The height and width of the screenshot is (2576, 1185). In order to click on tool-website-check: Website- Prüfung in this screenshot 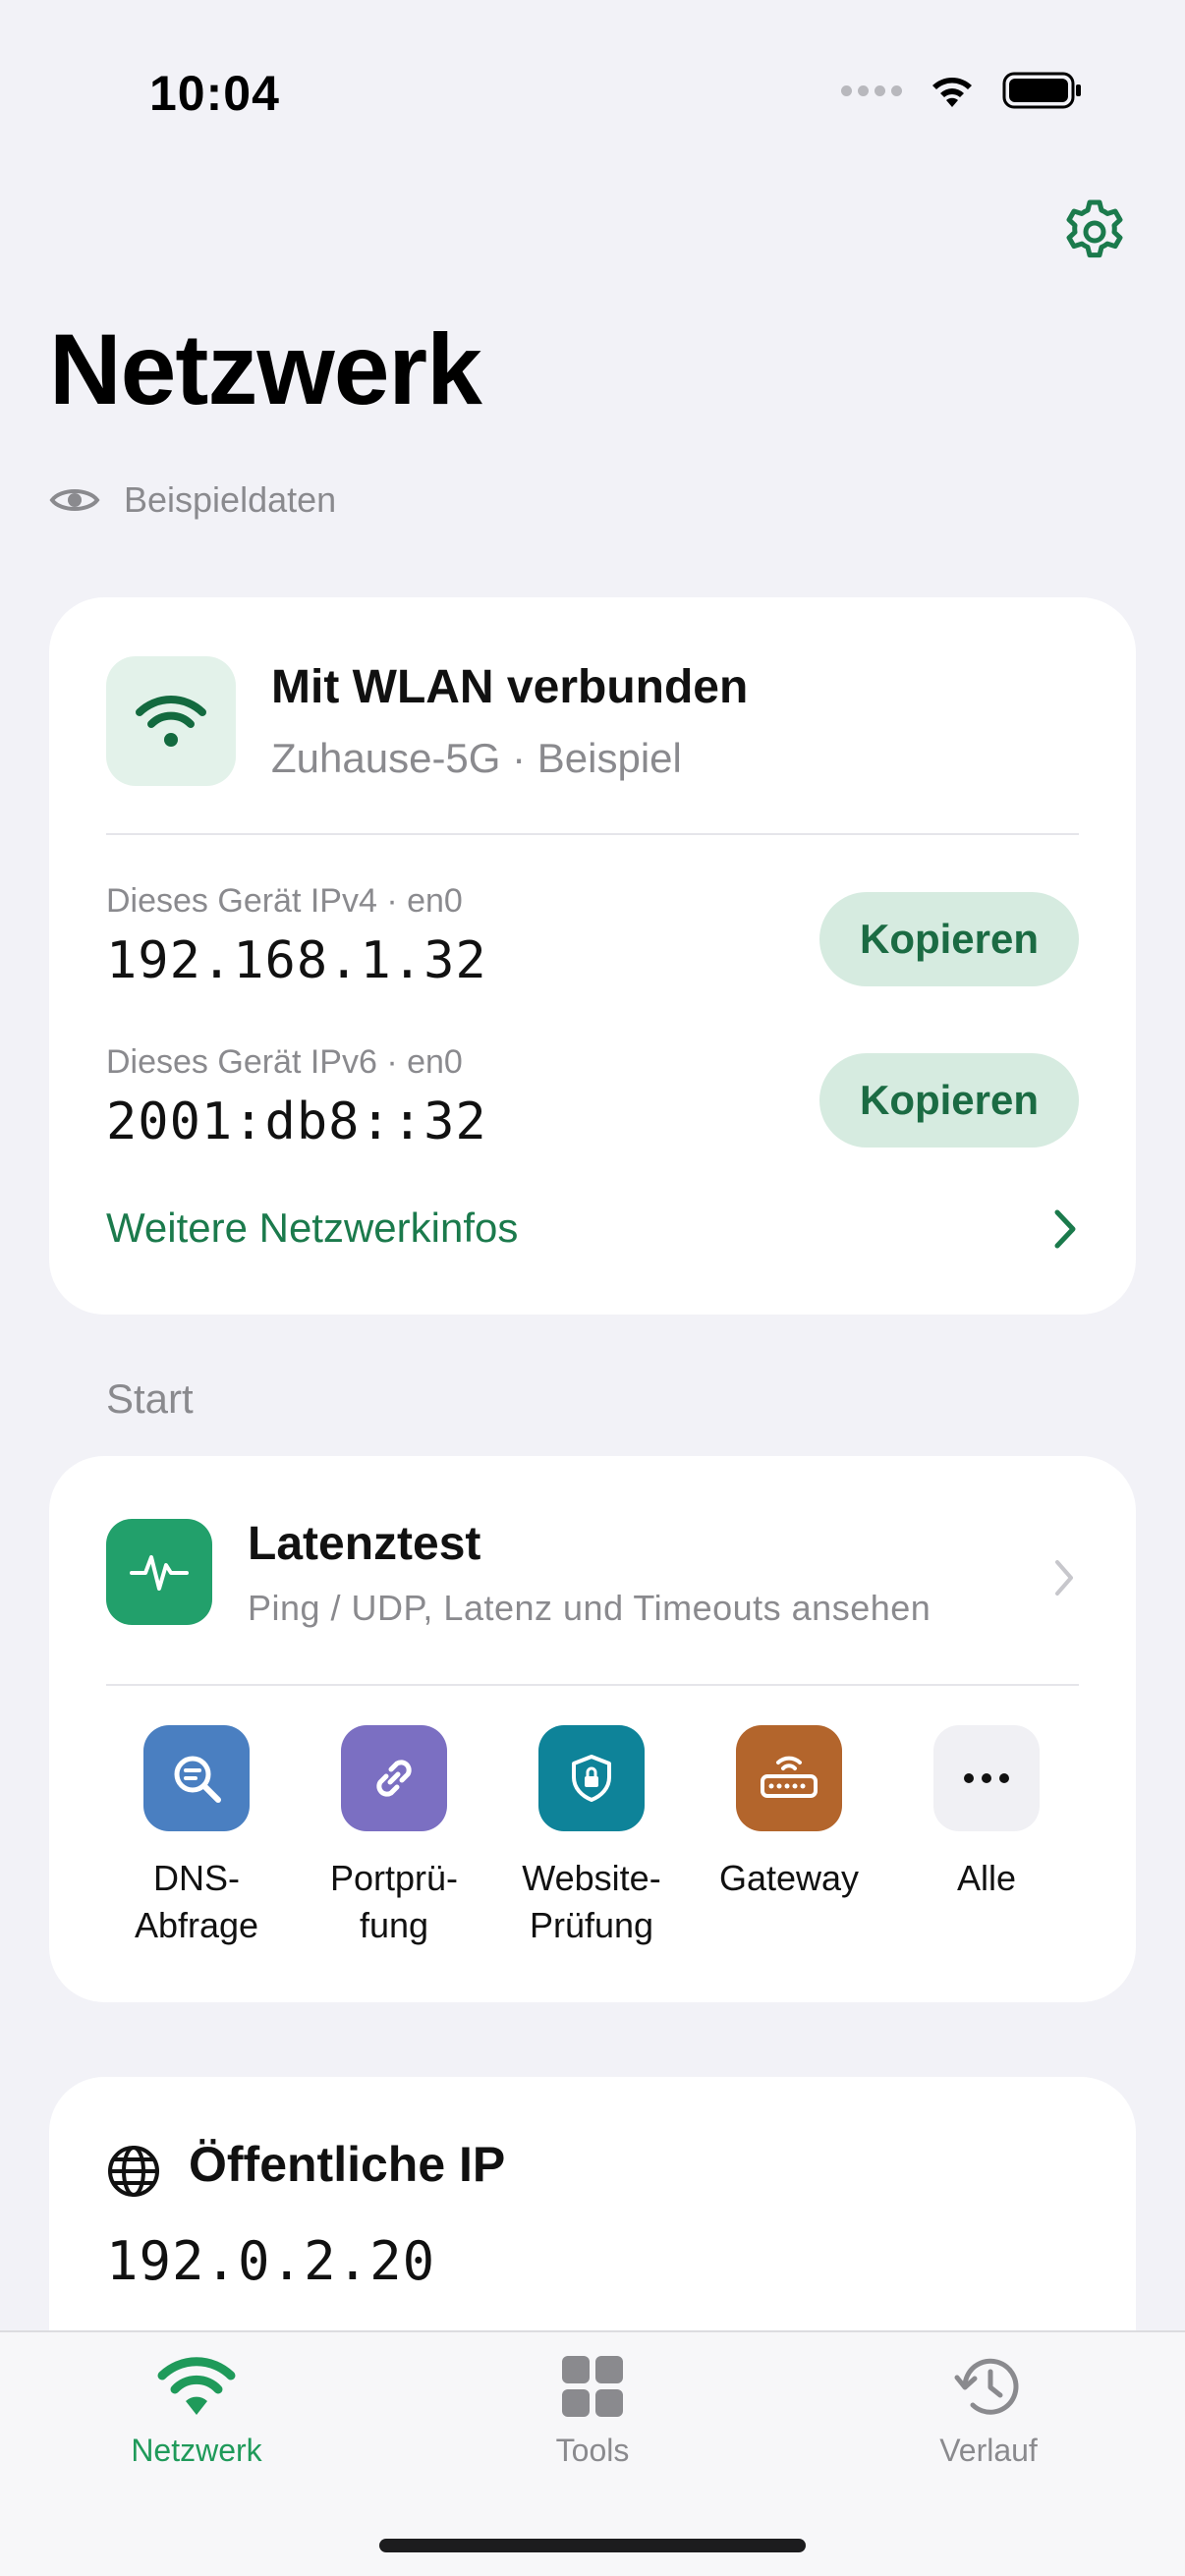, I will do `click(592, 1837)`.